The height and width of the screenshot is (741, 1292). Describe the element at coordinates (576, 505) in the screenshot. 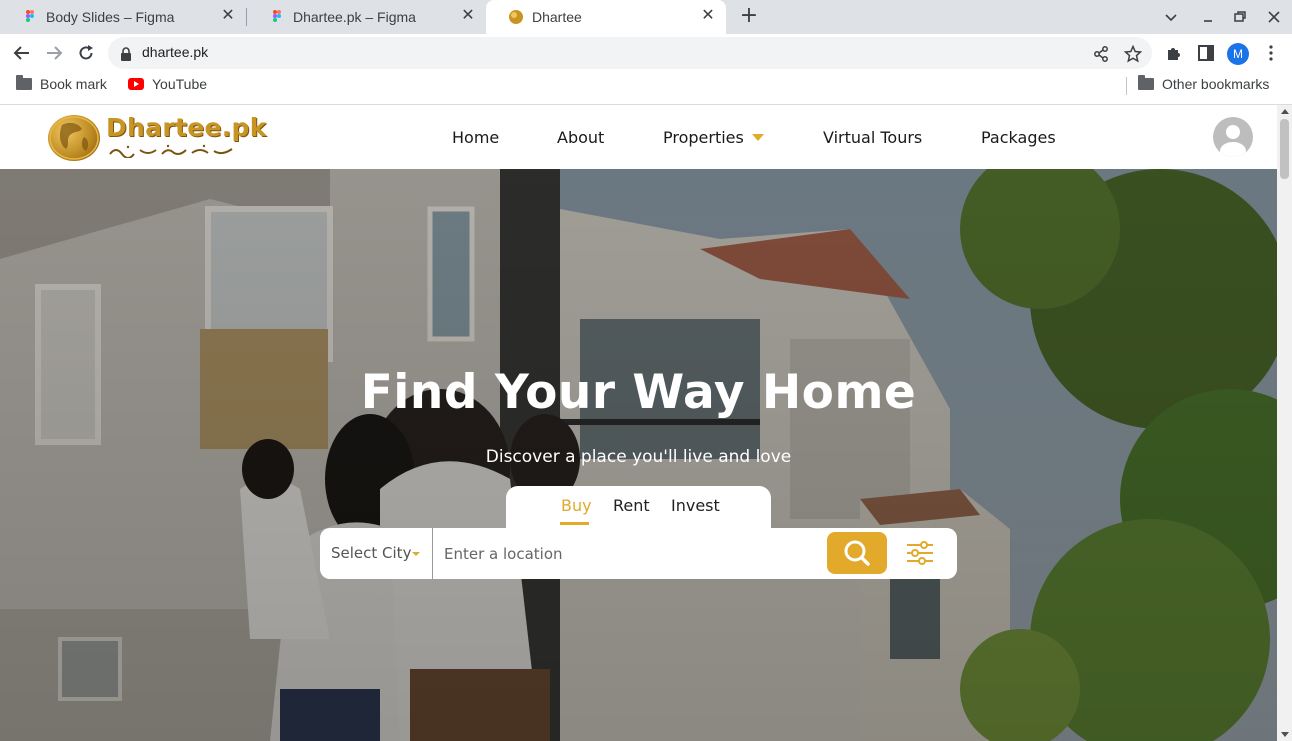

I see `tab-buy: Buy` at that location.